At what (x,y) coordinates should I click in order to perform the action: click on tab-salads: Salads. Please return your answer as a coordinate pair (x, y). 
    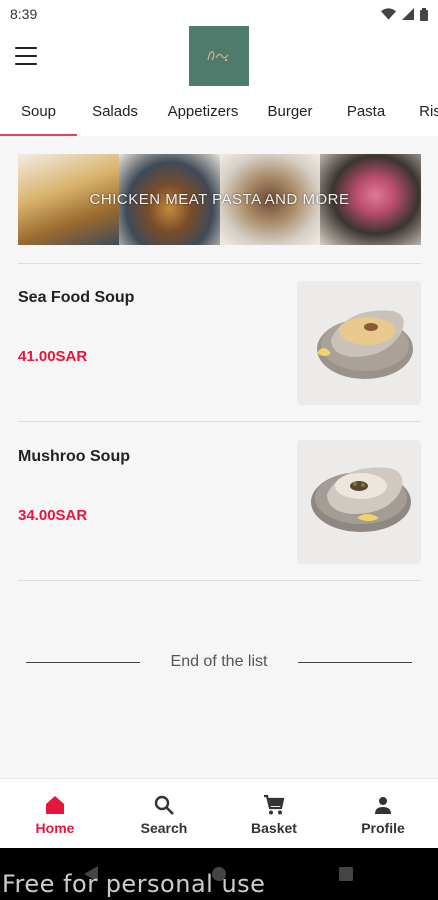
    Looking at the image, I should click on (115, 113).